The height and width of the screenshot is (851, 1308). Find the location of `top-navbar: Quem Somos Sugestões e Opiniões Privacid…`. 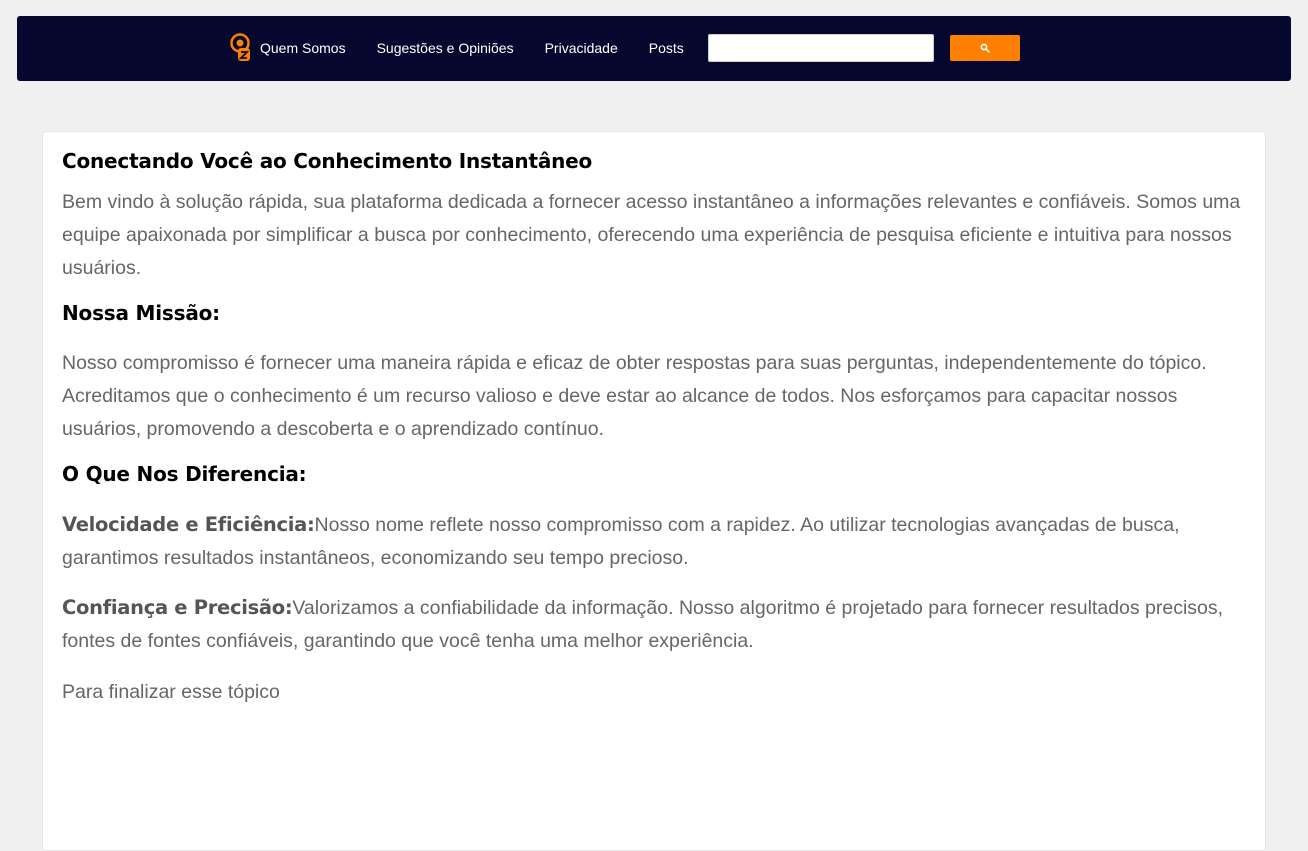

top-navbar: Quem Somos Sugestões e Opiniões Privacid… is located at coordinates (654, 48).